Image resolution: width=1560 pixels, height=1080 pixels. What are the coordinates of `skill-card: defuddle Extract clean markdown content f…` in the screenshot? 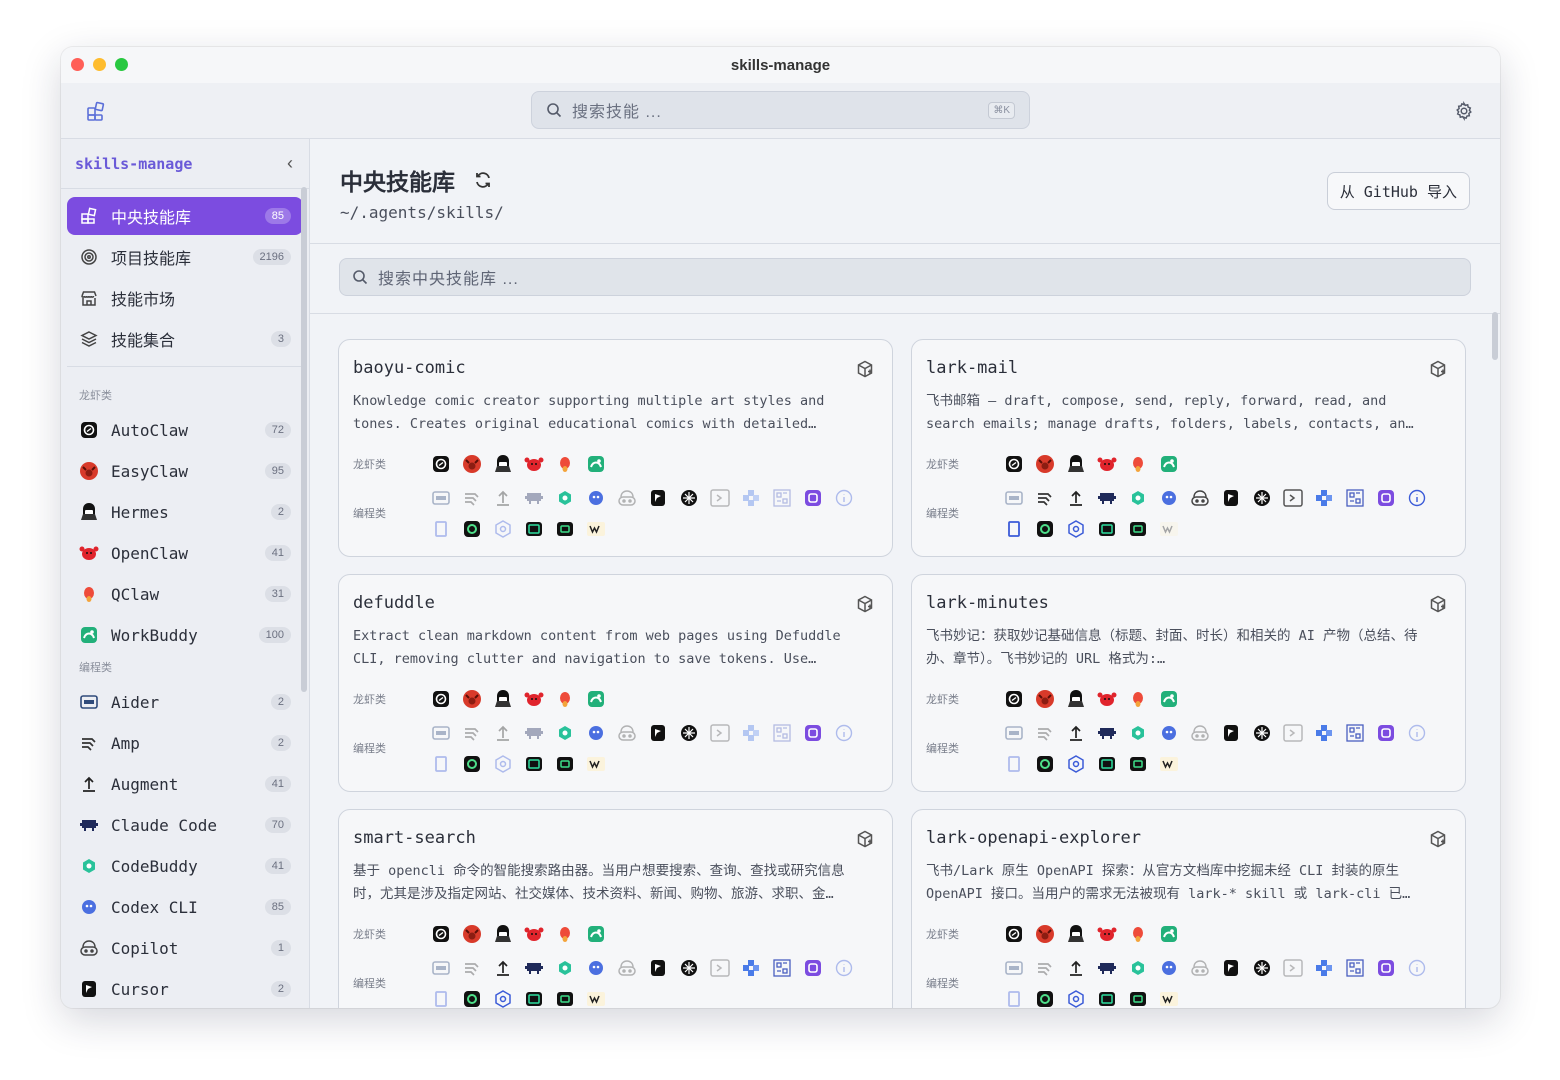 It's located at (615, 683).